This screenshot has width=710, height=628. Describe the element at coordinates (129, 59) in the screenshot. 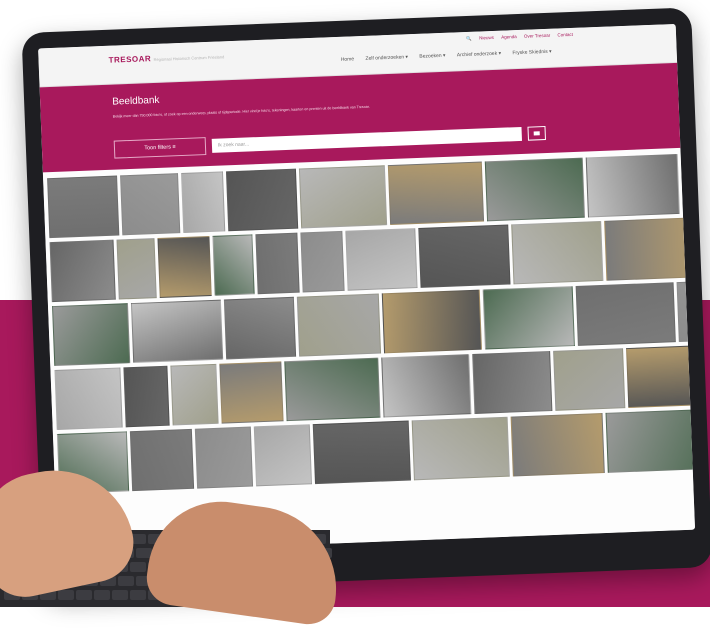

I see `site-logo: TRESOAR` at that location.